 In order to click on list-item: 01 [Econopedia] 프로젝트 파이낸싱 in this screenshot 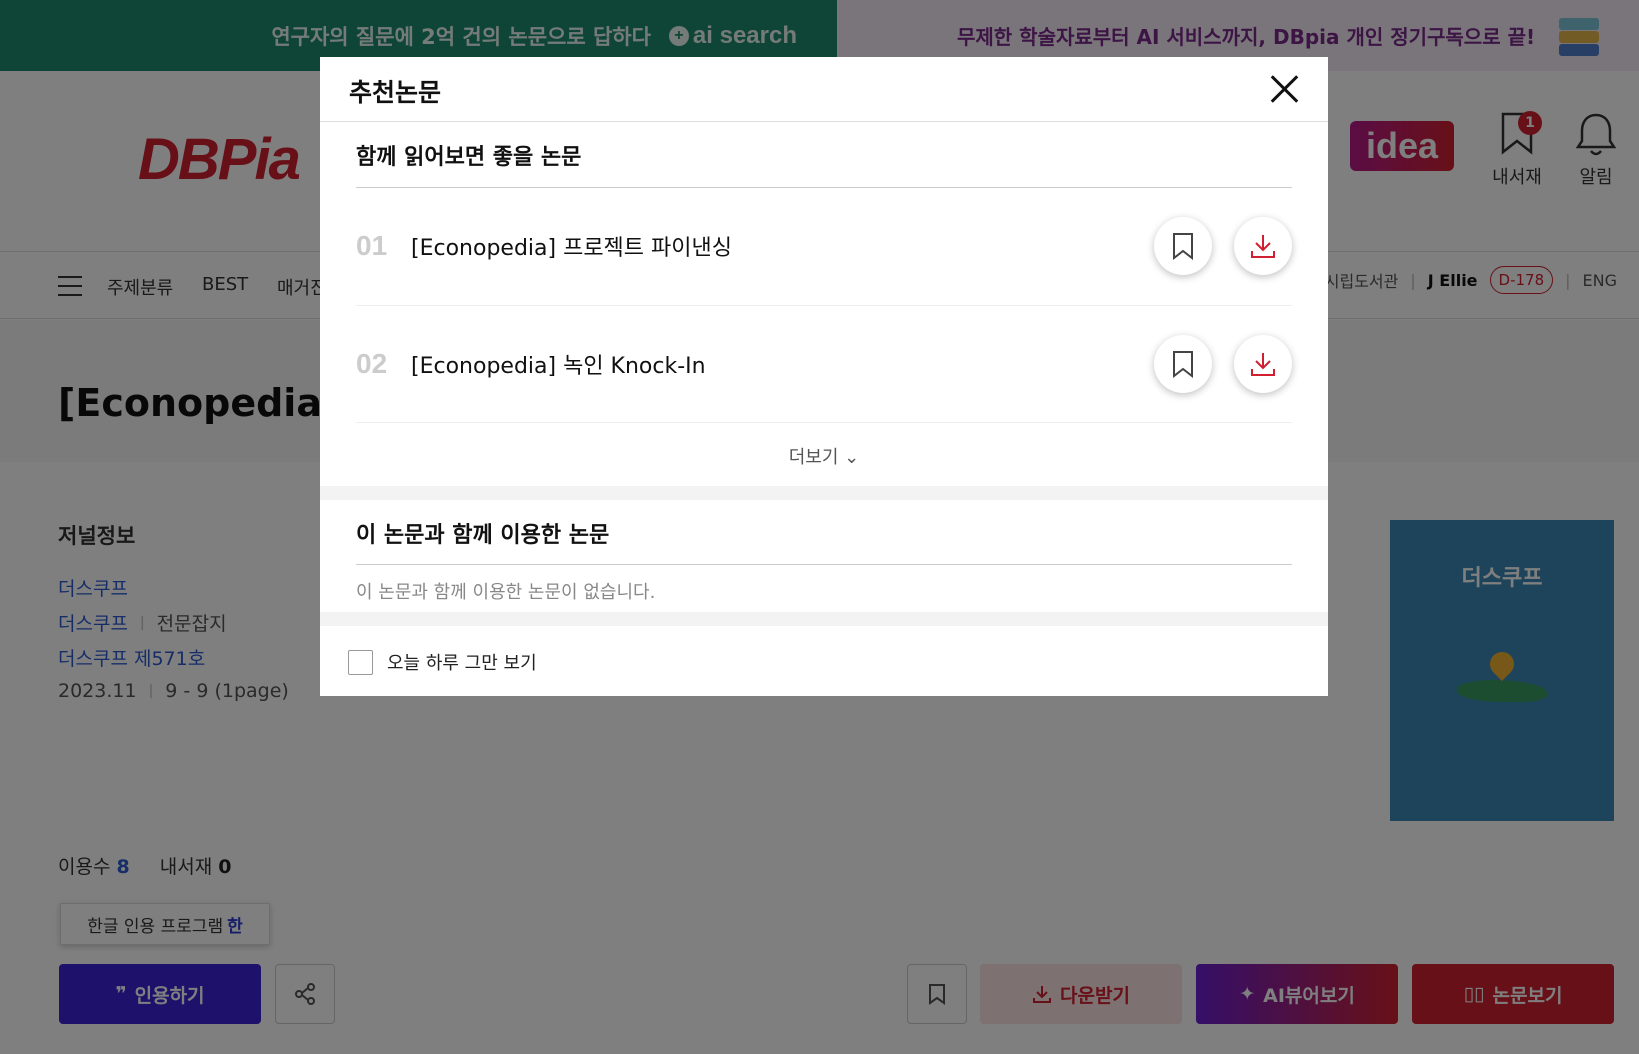, I will do `click(824, 246)`.